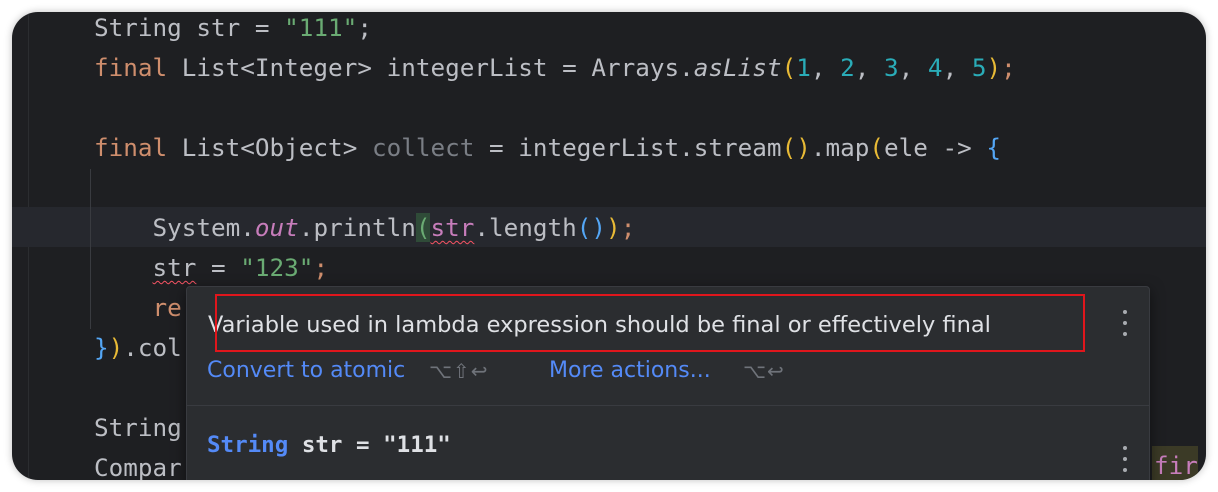 This screenshot has width=1218, height=492. I want to click on code-token: > integerList = Arrays., so click(525, 67).